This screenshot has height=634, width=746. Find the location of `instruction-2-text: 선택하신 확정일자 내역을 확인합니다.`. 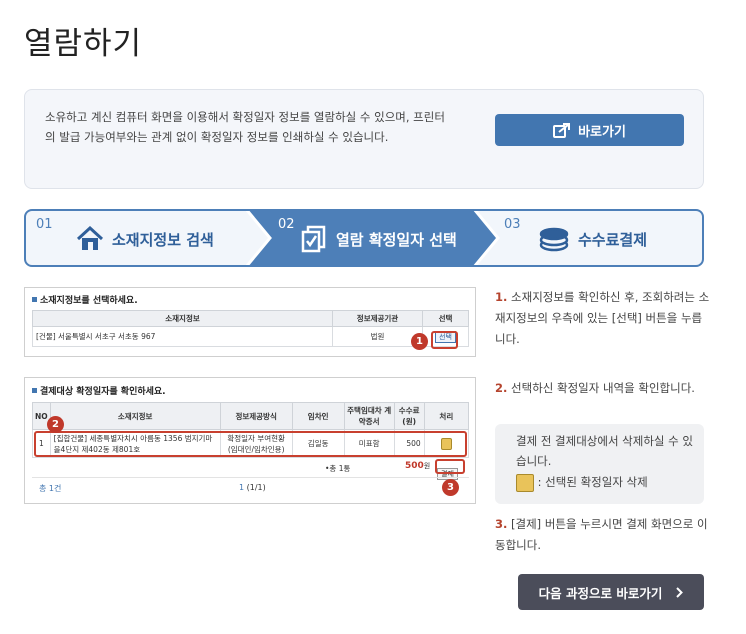

instruction-2-text: 선택하신 확정일자 내역을 확인합니다. is located at coordinates (603, 388).